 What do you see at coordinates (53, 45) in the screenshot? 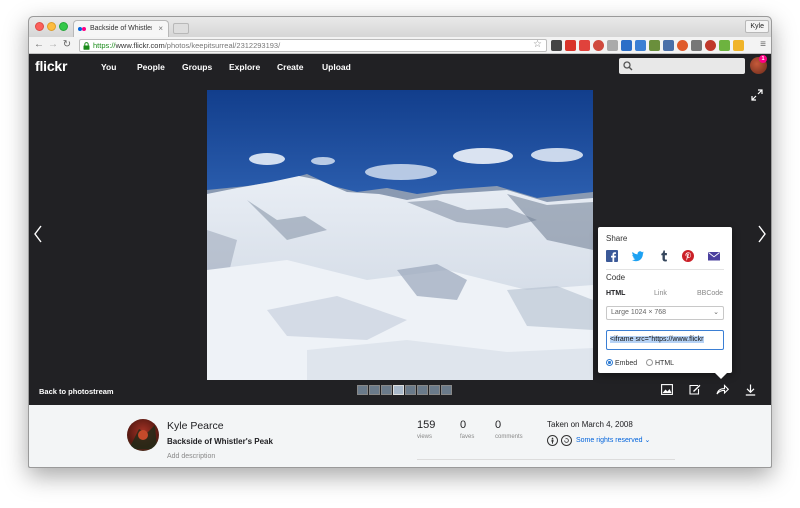
I see `forward-arrow-icon: →` at bounding box center [53, 45].